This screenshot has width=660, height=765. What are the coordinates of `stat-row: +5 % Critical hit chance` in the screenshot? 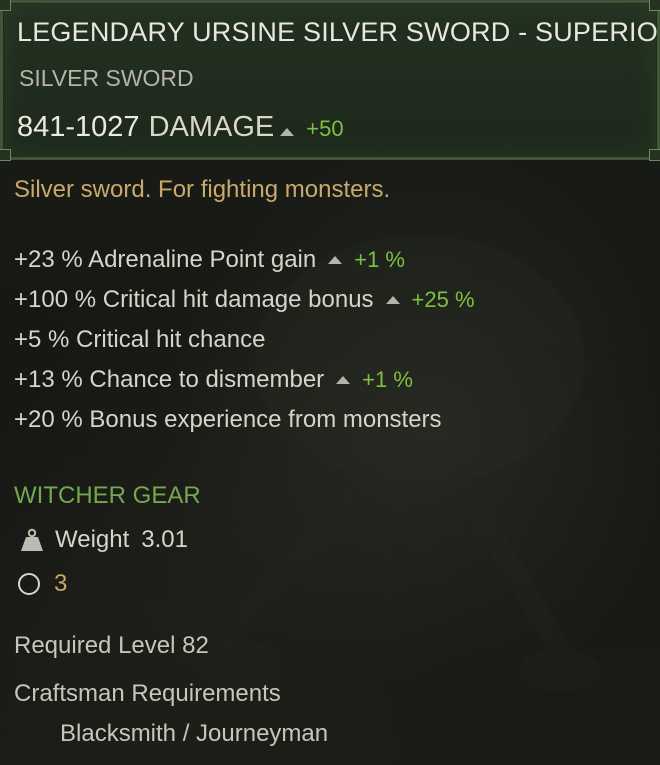 It's located at (244, 340).